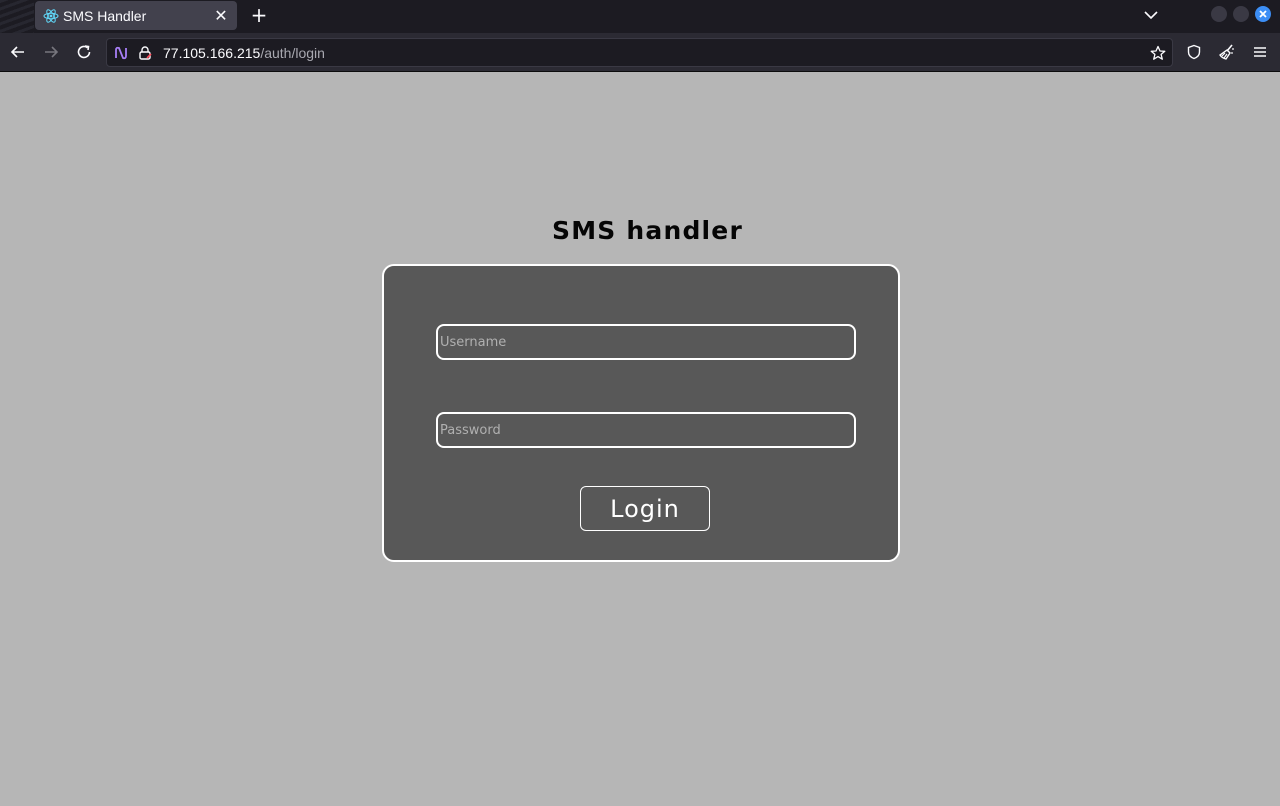 This screenshot has width=1280, height=806. Describe the element at coordinates (1241, 14) in the screenshot. I see `maximize-button` at that location.